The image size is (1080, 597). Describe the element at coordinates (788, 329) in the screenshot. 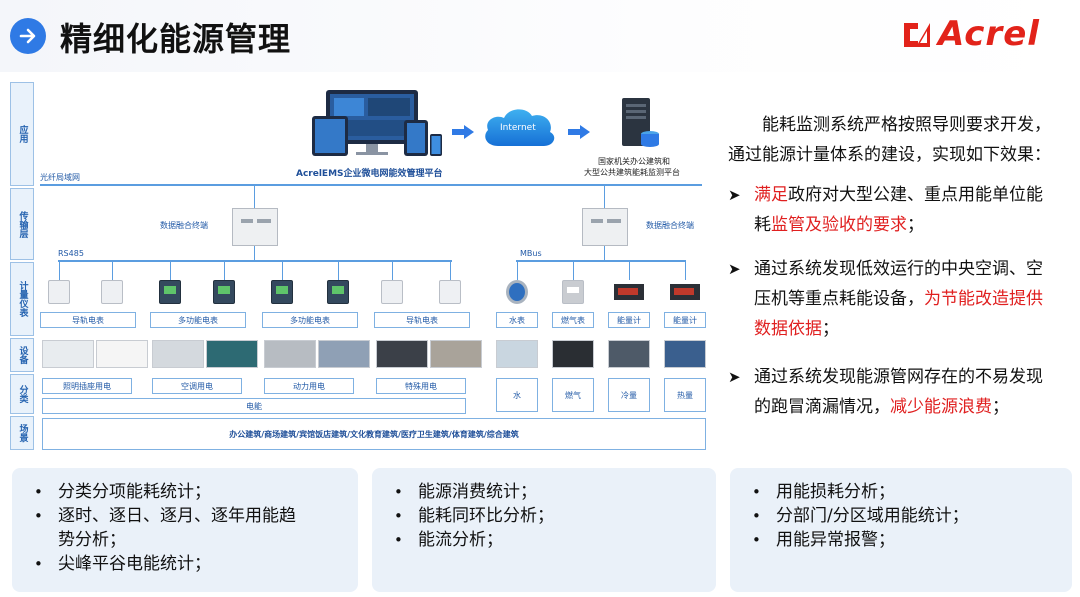

I see `highlight-text: 数据依据` at that location.